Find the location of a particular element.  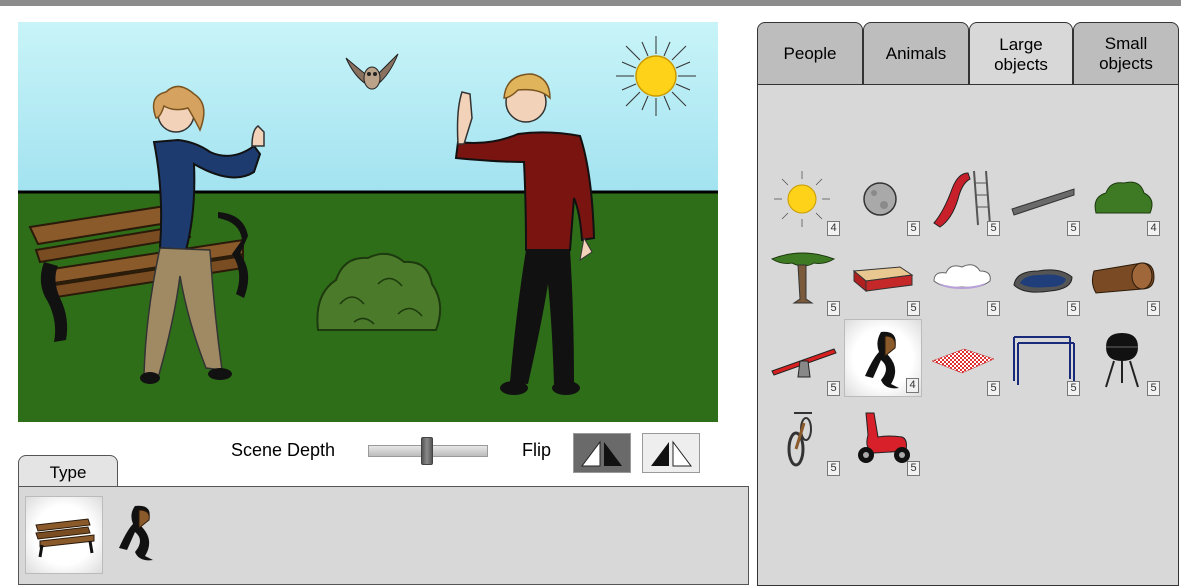

library-item-bicycle: 5 is located at coordinates (803, 440).